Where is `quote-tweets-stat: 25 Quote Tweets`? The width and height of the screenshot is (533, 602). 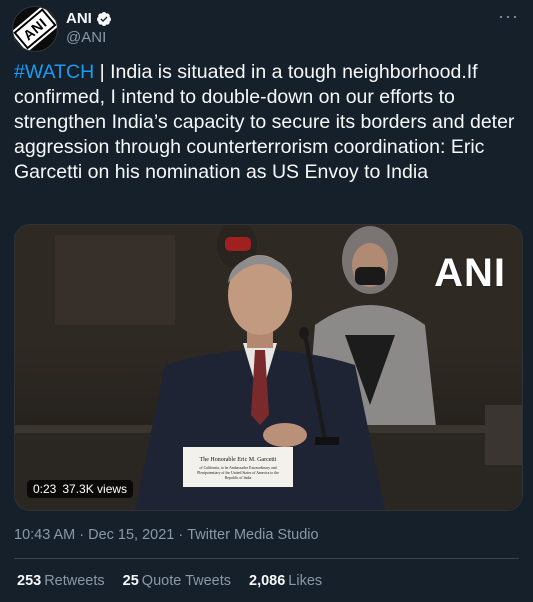 quote-tweets-stat: 25 Quote Tweets is located at coordinates (177, 581).